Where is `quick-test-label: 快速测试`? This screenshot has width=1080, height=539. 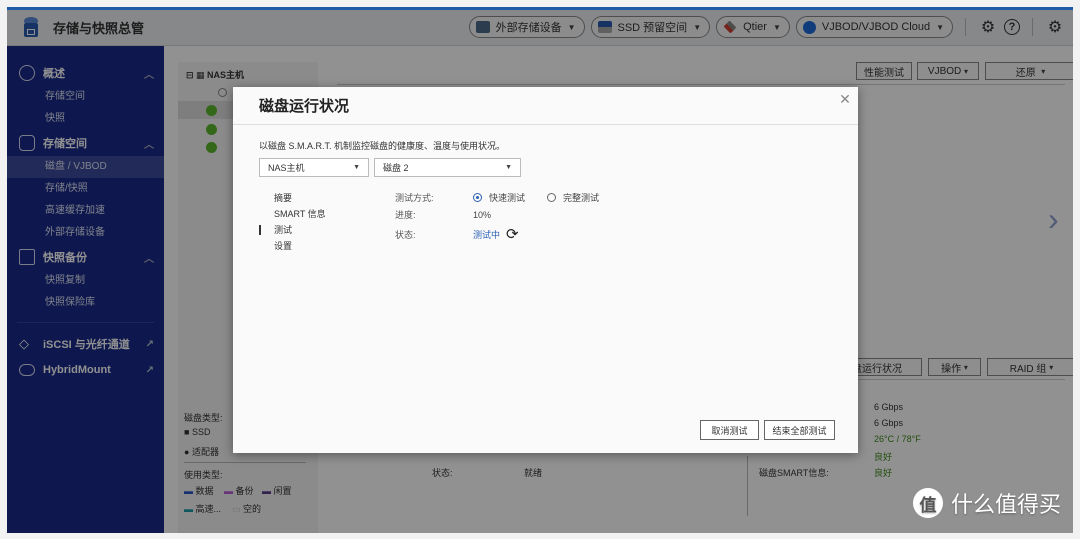 quick-test-label: 快速测试 is located at coordinates (507, 197).